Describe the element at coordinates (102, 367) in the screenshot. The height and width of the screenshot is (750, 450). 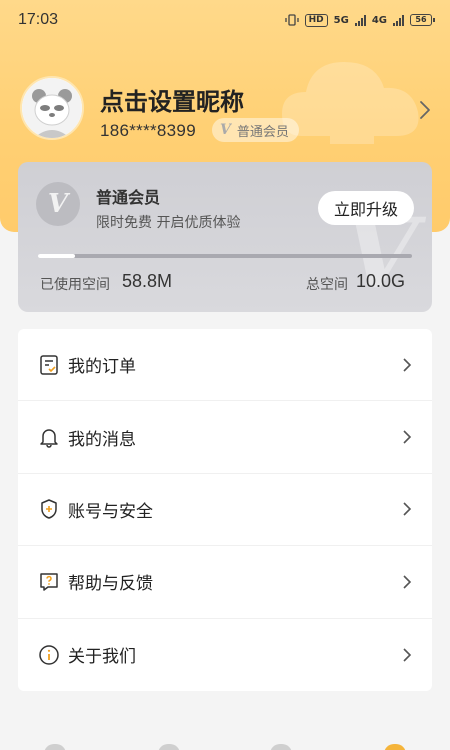
I see `menu-item-label: 我的订单` at that location.